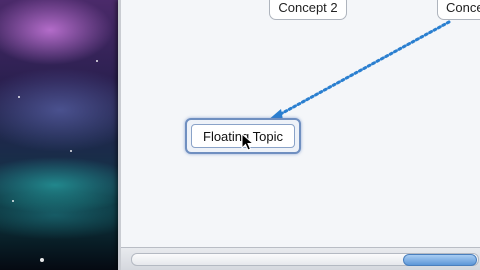 This screenshot has height=270, width=480. Describe the element at coordinates (300, 258) in the screenshot. I see `horizontal-scrollbar` at that location.